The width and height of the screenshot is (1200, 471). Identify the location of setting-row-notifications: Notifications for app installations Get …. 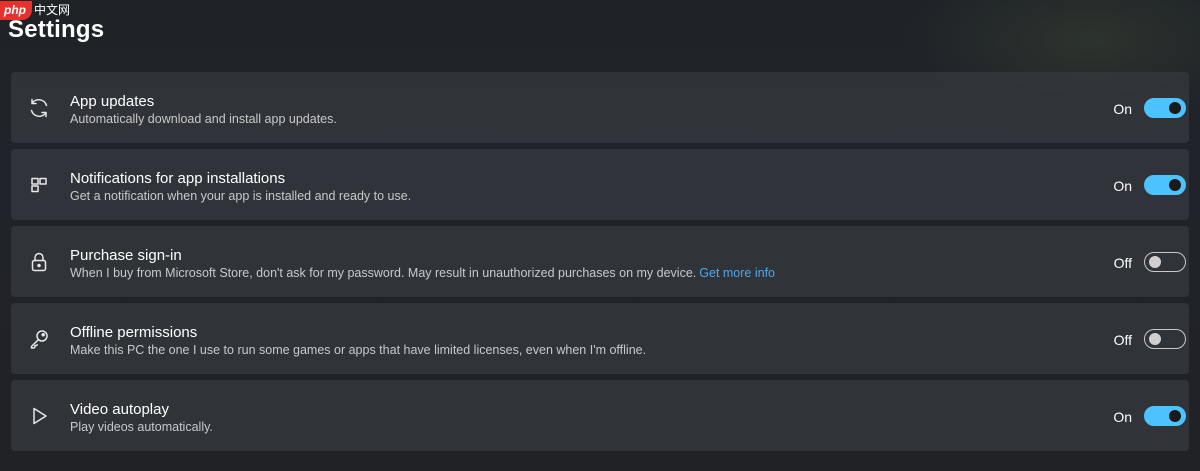
(600, 184).